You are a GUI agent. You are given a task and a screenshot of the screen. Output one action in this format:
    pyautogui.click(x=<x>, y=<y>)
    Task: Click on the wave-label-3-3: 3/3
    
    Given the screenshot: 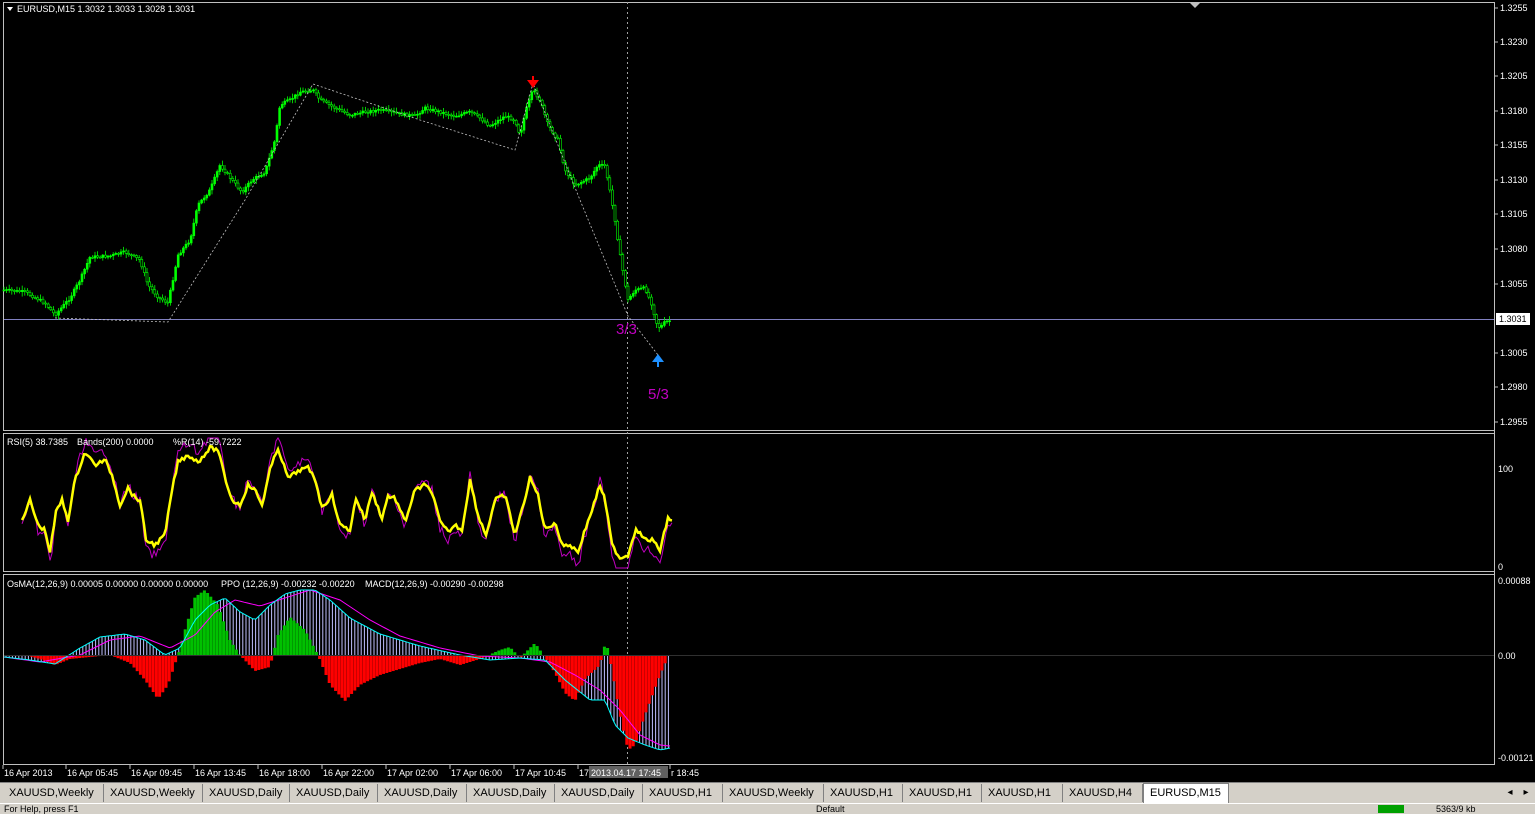 What is the action you would take?
    pyautogui.click(x=626, y=329)
    